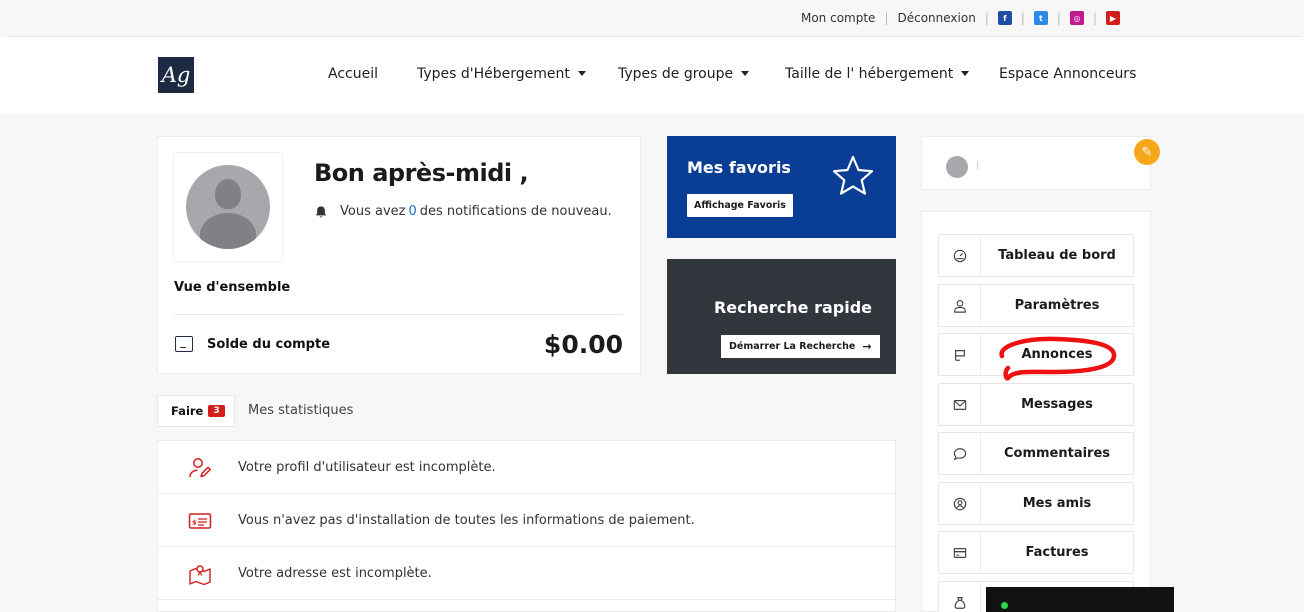 The image size is (1304, 612). I want to click on todo-count-badge: 3, so click(216, 411).